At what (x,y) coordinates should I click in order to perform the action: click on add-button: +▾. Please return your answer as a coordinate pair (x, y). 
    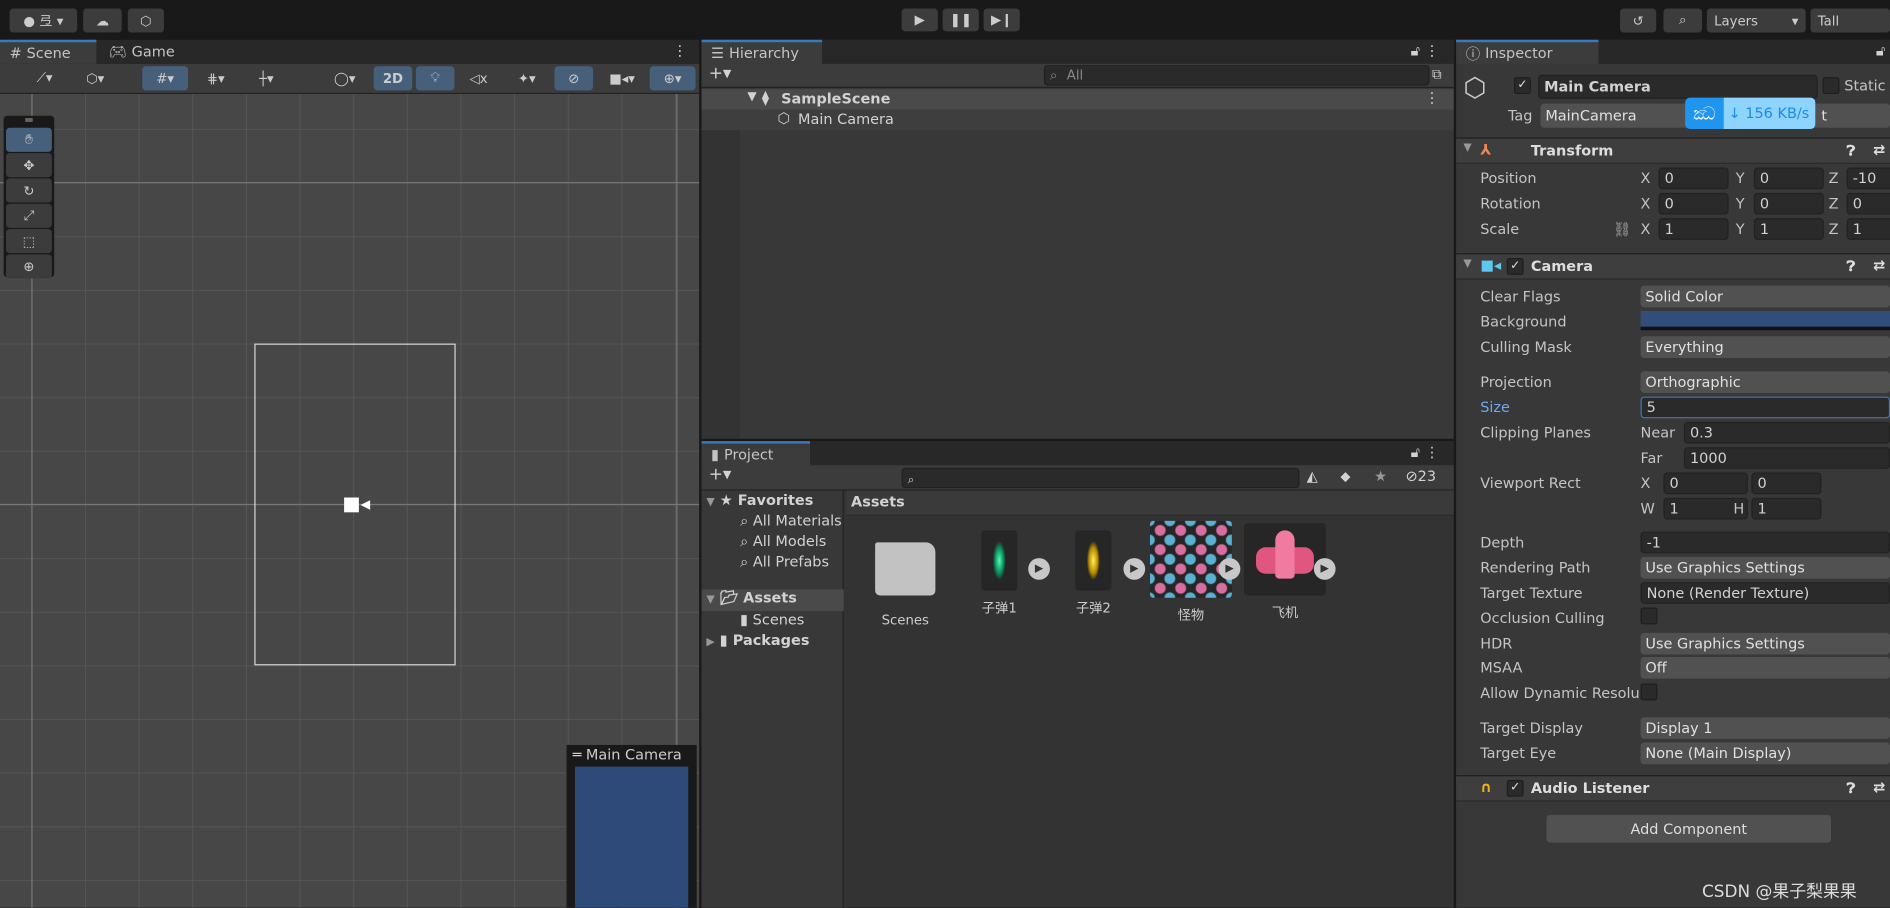
    Looking at the image, I should click on (720, 73).